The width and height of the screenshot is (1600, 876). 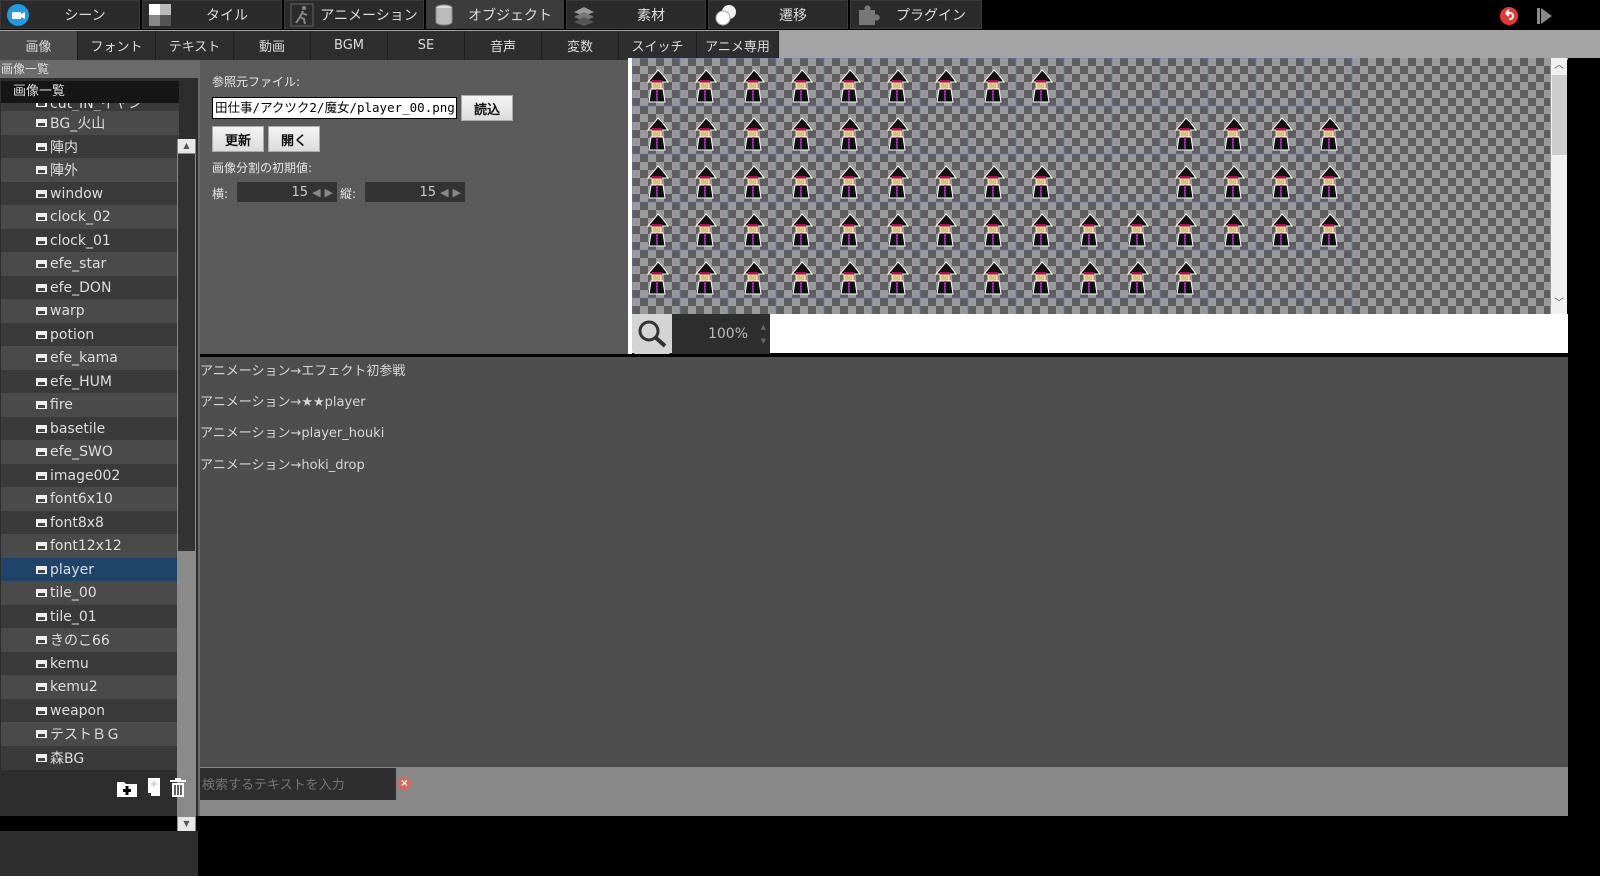 I want to click on tab-switch: スイッチ, so click(x=658, y=45).